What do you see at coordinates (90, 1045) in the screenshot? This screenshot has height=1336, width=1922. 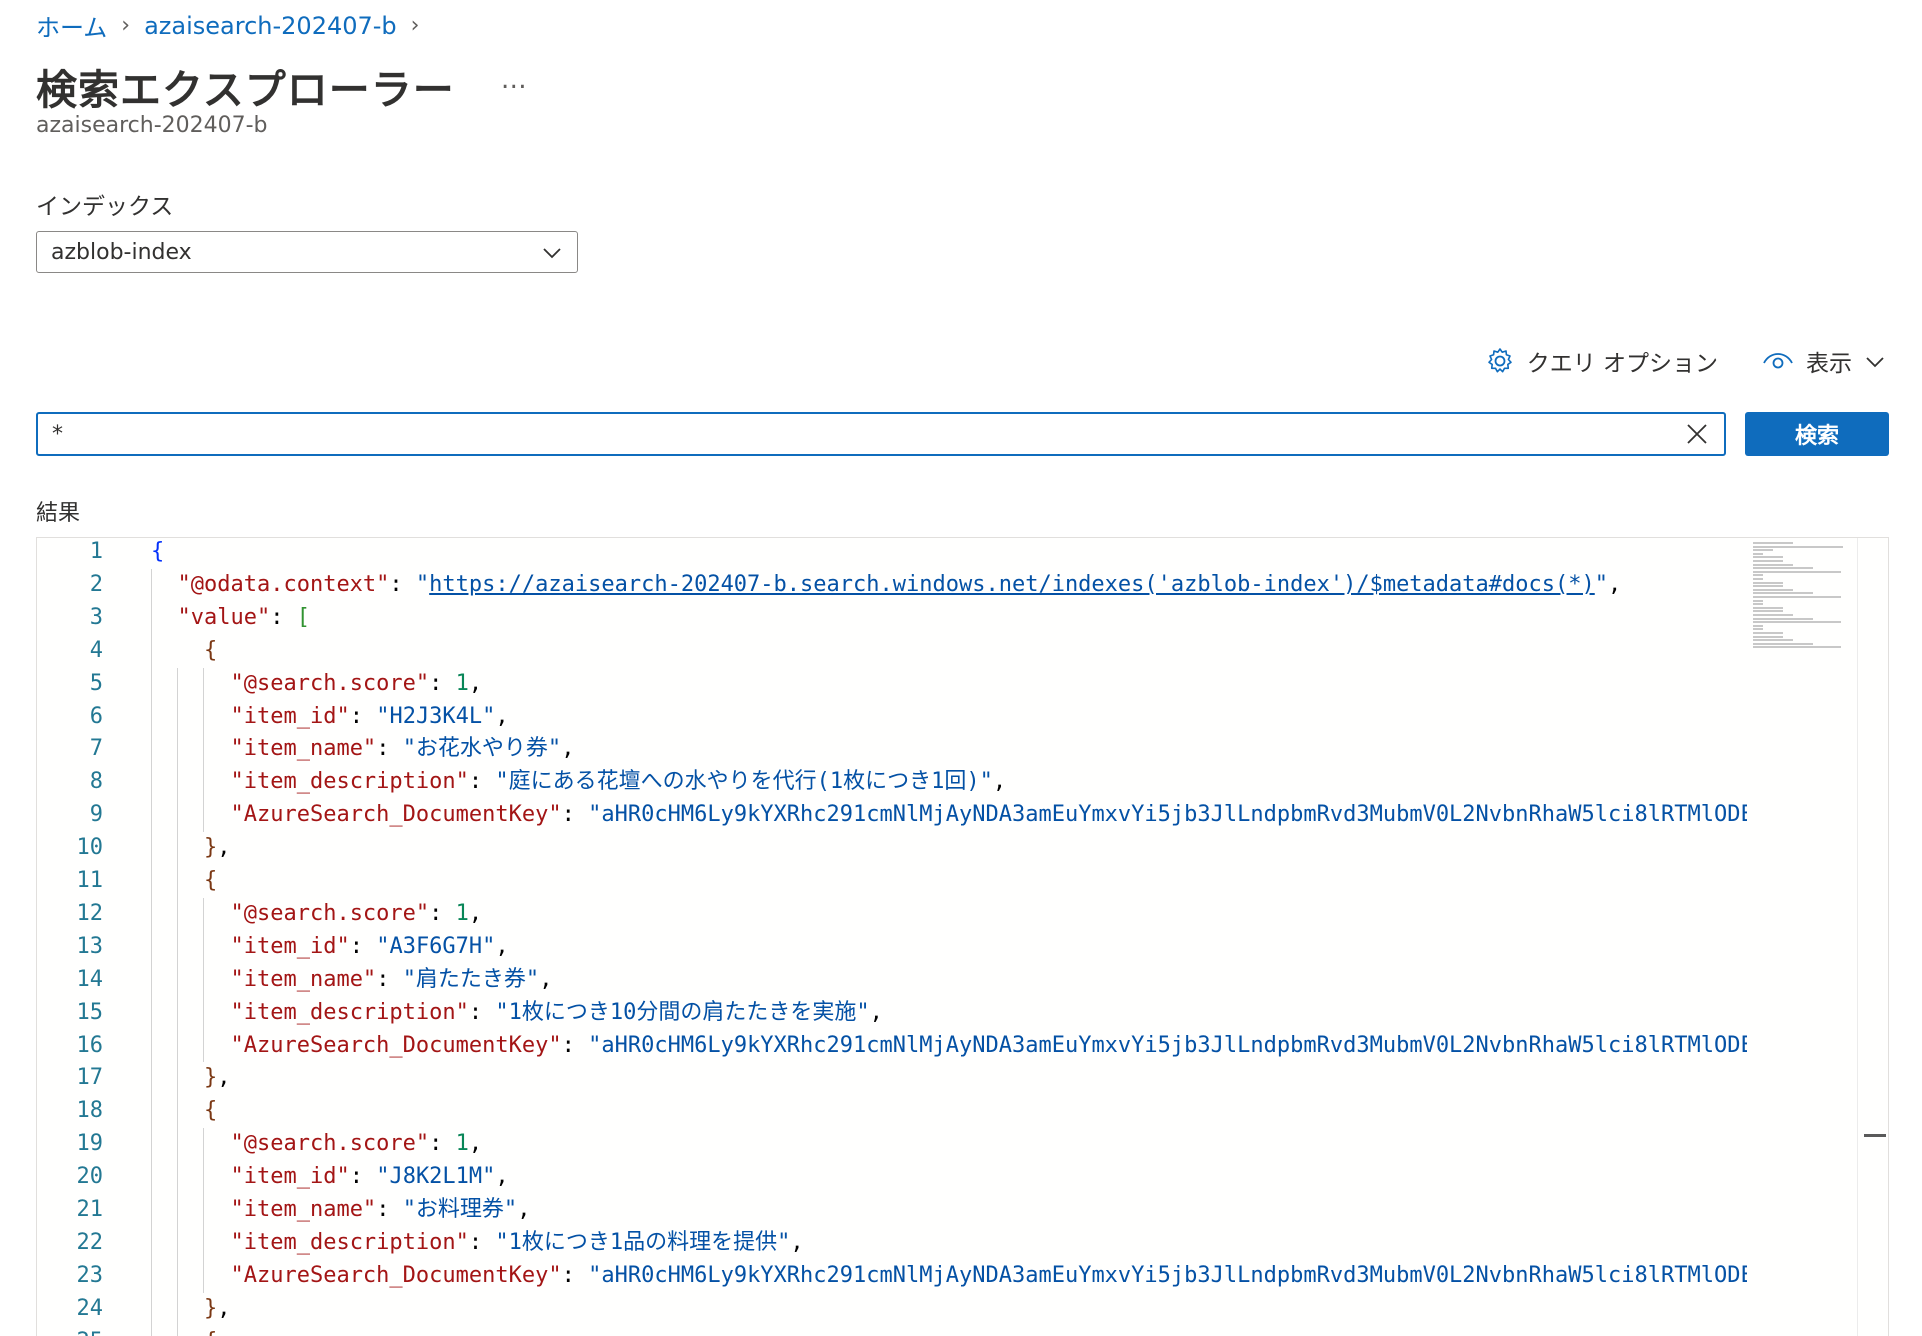 I see `line-number: 16` at bounding box center [90, 1045].